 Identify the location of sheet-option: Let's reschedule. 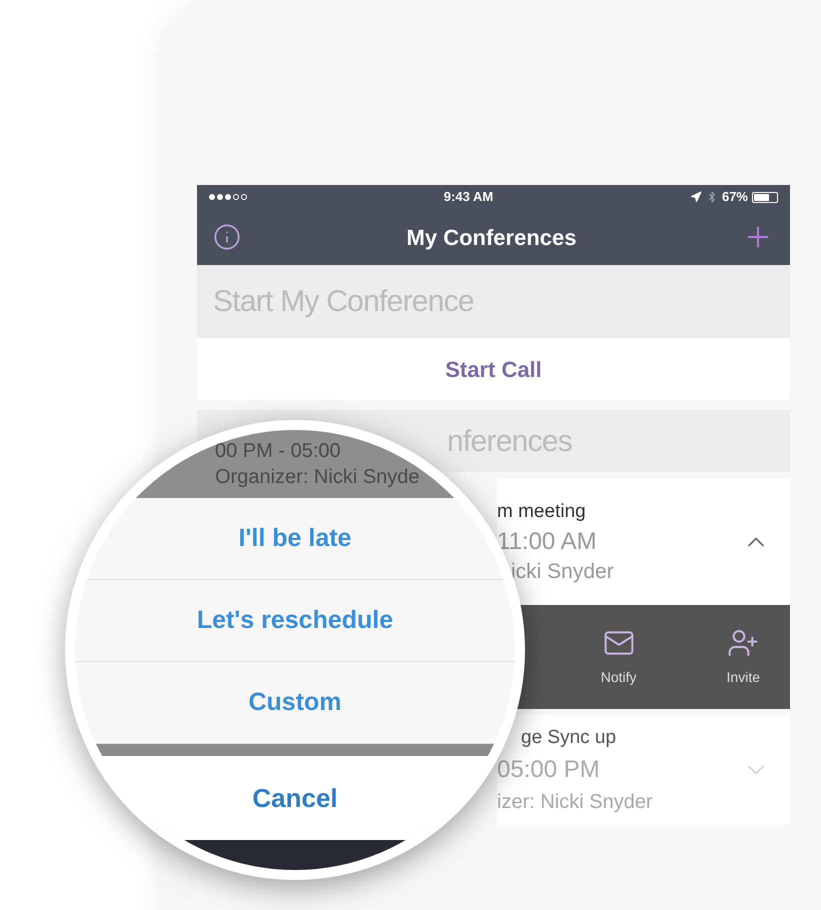
(295, 620).